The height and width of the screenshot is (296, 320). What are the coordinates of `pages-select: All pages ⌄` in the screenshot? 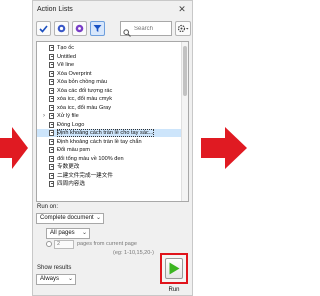 It's located at (68, 233).